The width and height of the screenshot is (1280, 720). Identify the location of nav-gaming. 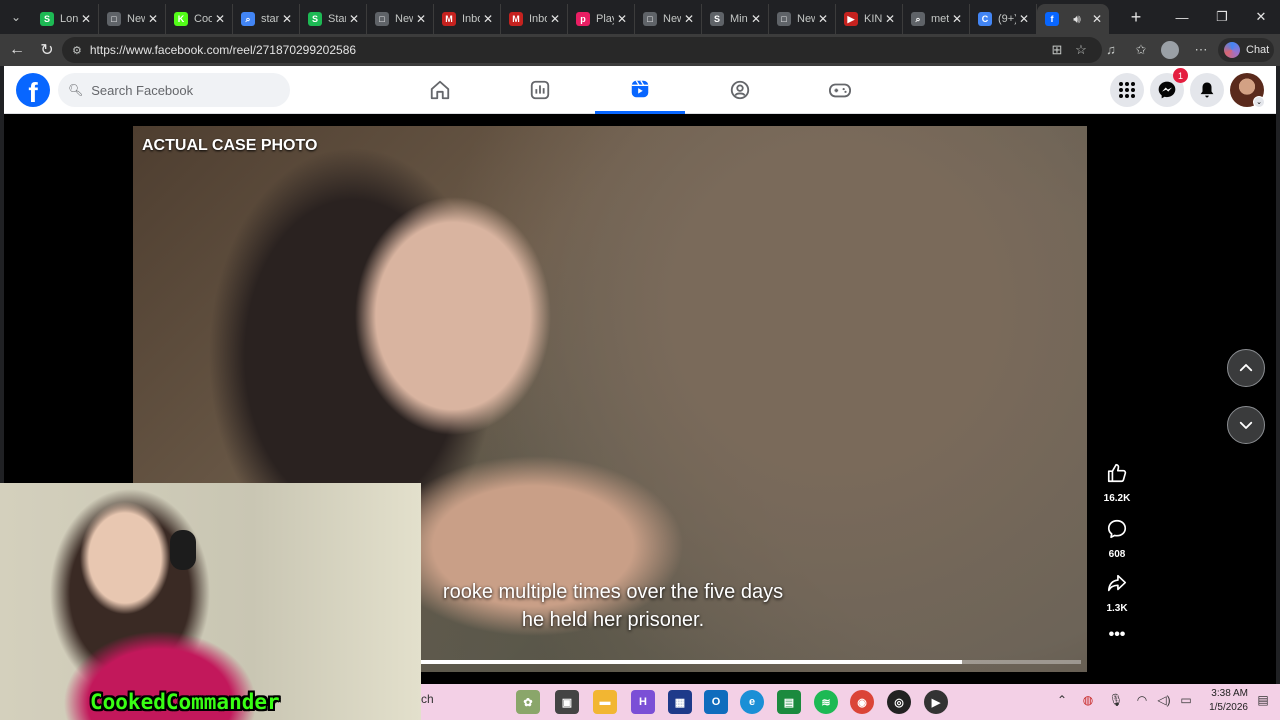
(840, 90).